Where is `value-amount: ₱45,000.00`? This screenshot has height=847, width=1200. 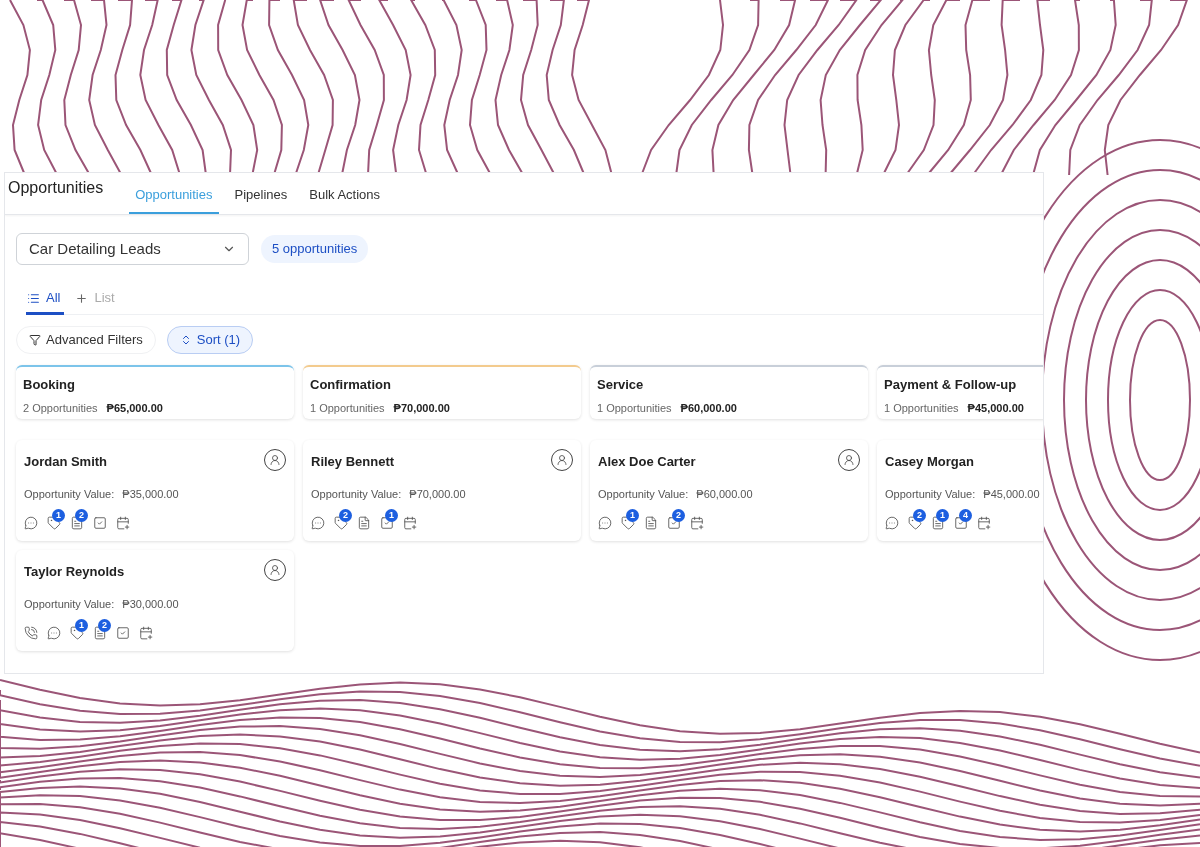
value-amount: ₱45,000.00 is located at coordinates (1011, 494).